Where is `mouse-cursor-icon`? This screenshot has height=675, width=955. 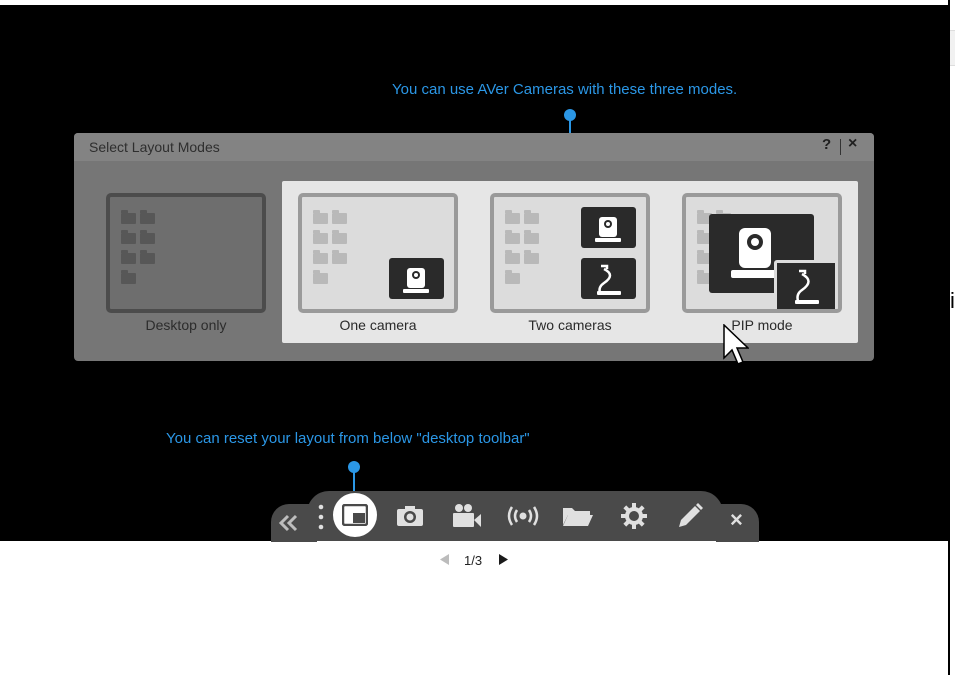 mouse-cursor-icon is located at coordinates (736, 347).